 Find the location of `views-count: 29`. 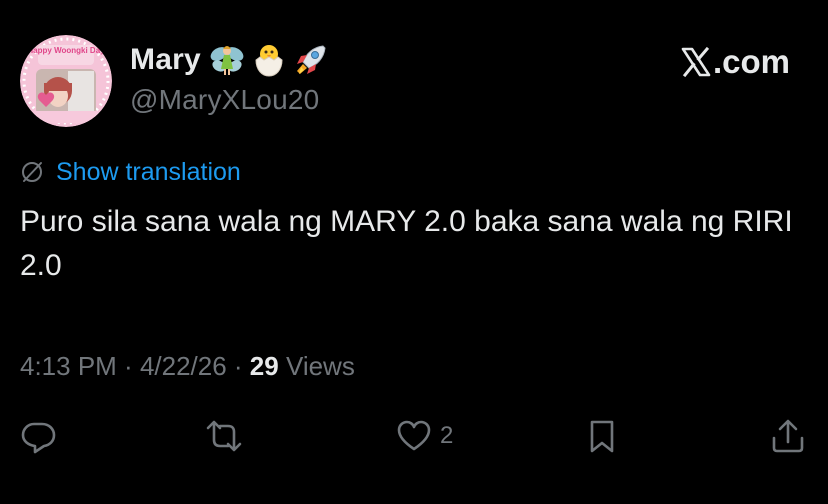

views-count: 29 is located at coordinates (264, 365).